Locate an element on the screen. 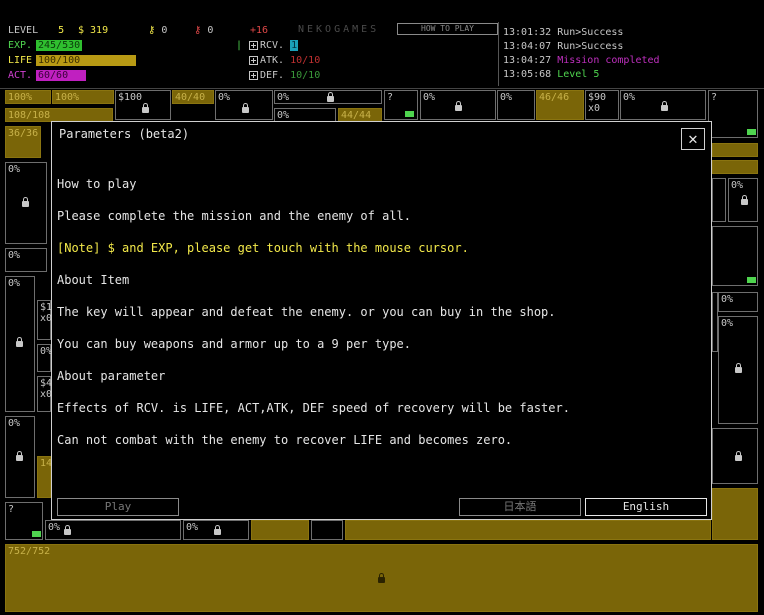 The height and width of the screenshot is (615, 764). act-label: ACT. is located at coordinates (20, 75).